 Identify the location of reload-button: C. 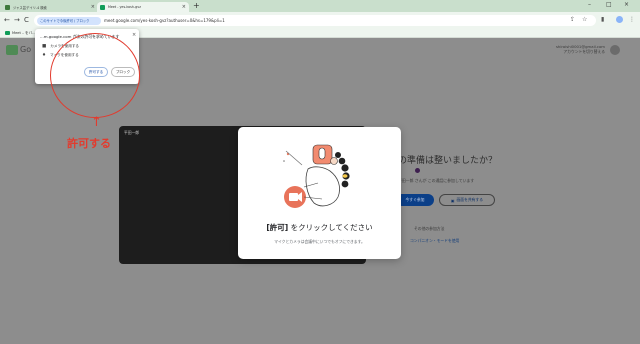
(26, 20).